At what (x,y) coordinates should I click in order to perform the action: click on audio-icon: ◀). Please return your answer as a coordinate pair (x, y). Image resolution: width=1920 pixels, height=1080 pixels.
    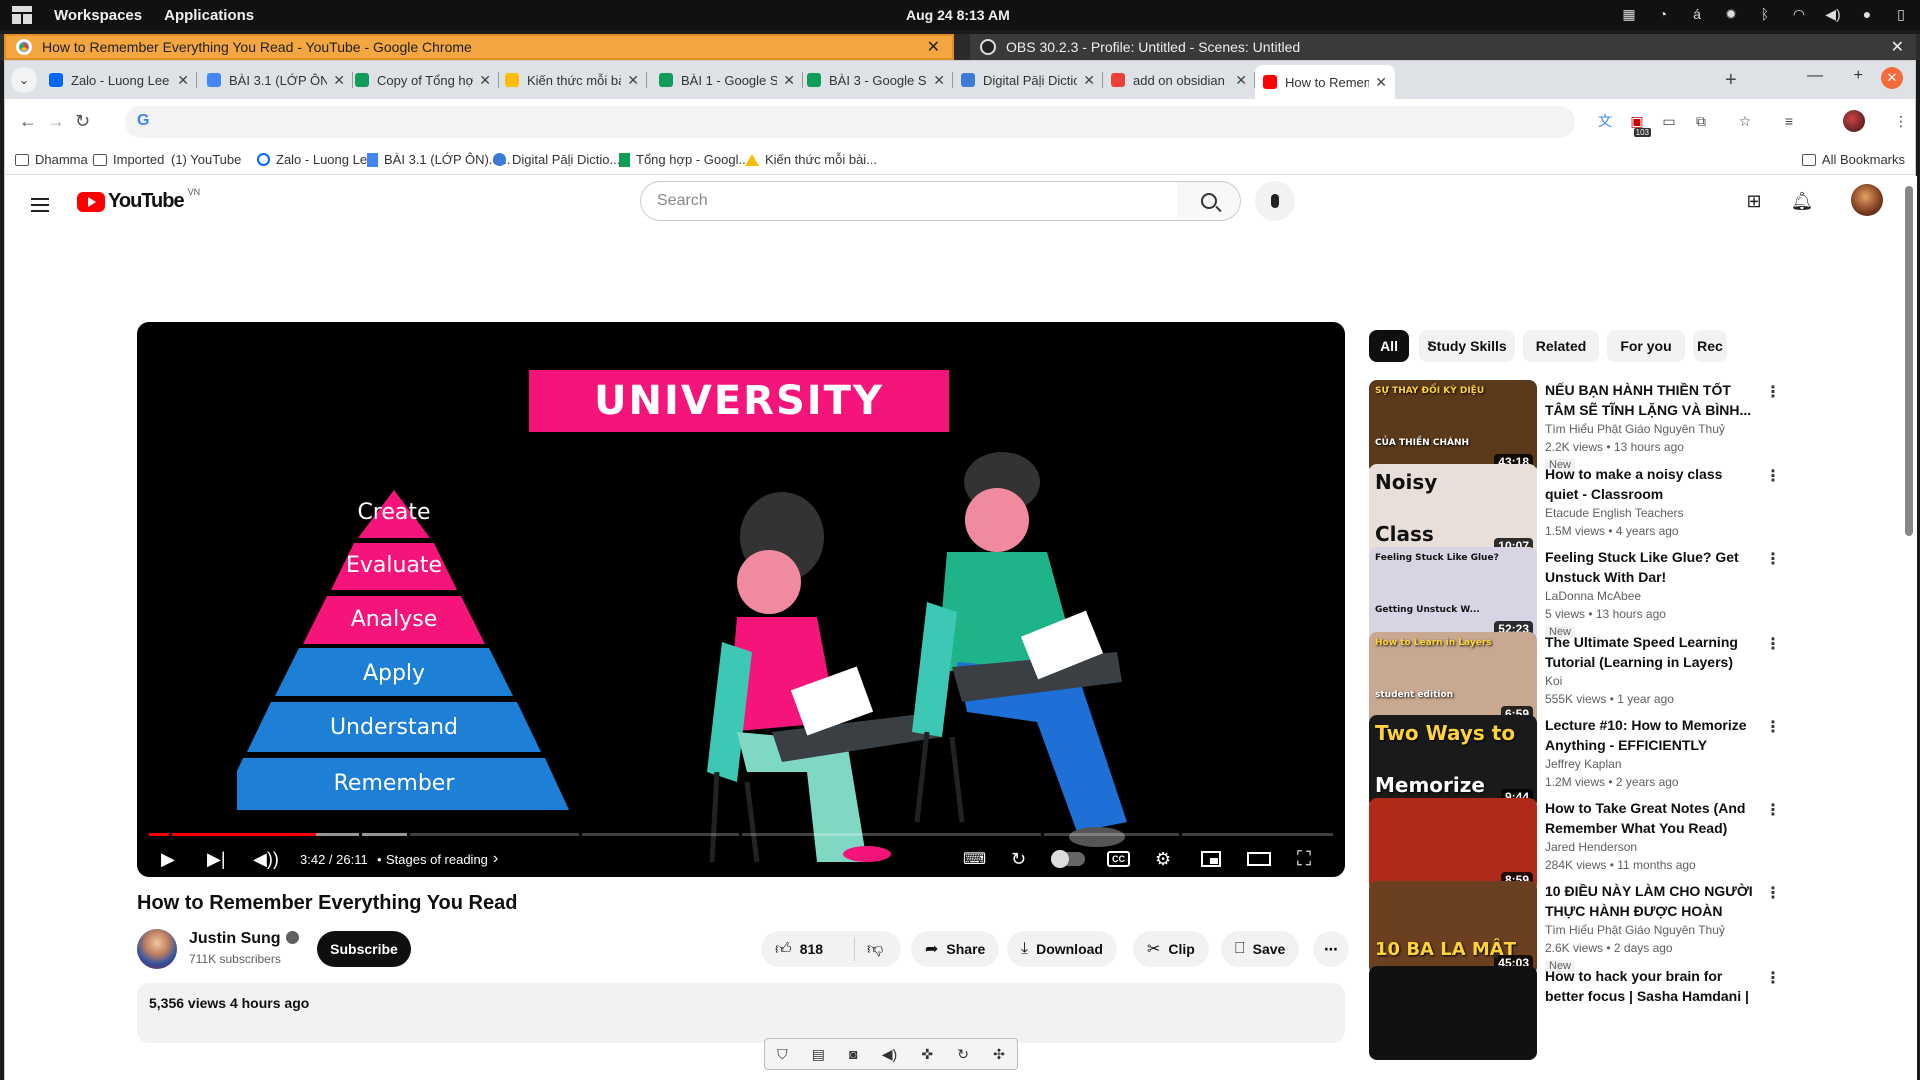
    Looking at the image, I should click on (889, 1054).